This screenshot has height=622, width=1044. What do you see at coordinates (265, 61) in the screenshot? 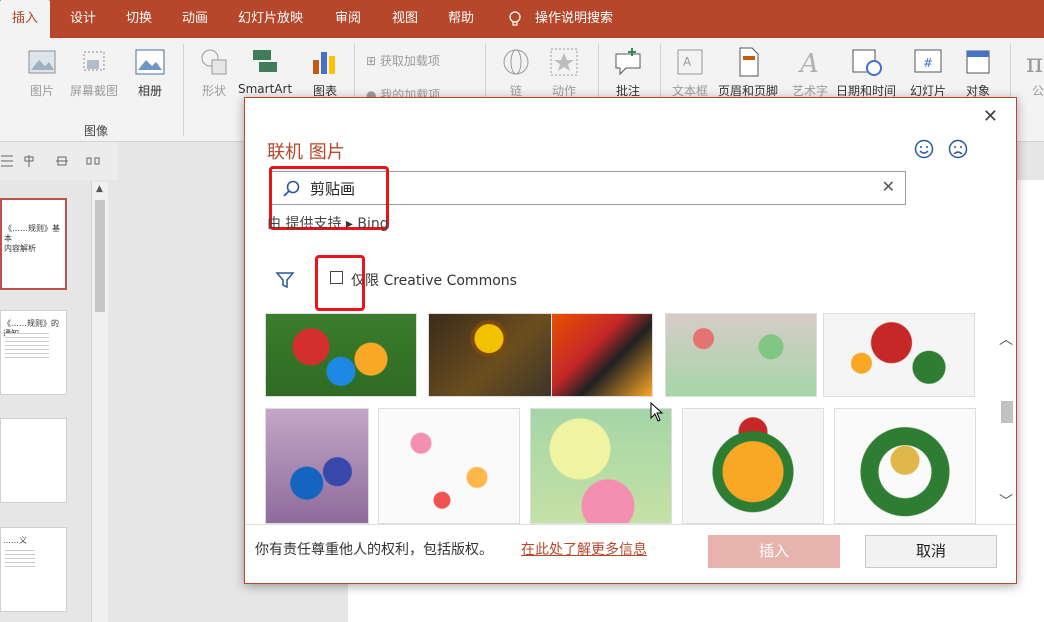
I see `smartart-icon` at bounding box center [265, 61].